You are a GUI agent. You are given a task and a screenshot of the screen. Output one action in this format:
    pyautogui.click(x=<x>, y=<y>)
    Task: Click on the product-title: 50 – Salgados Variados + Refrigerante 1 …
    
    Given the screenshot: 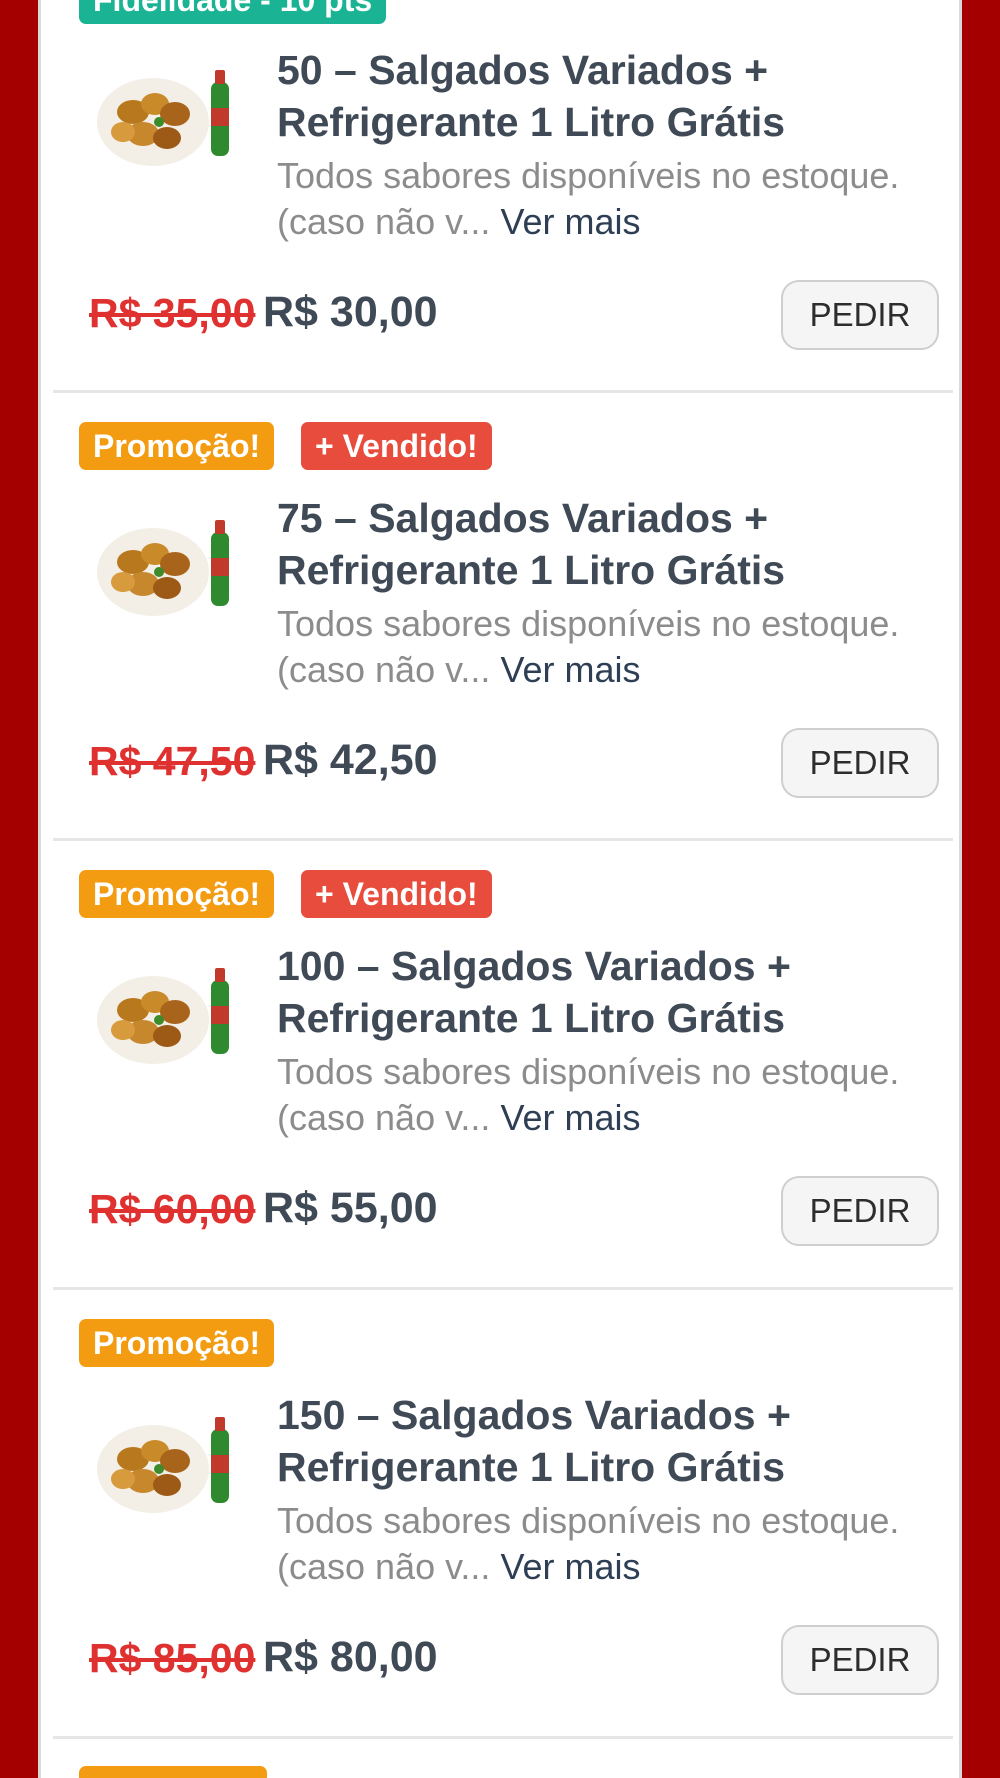 What is the action you would take?
    pyautogui.click(x=531, y=96)
    